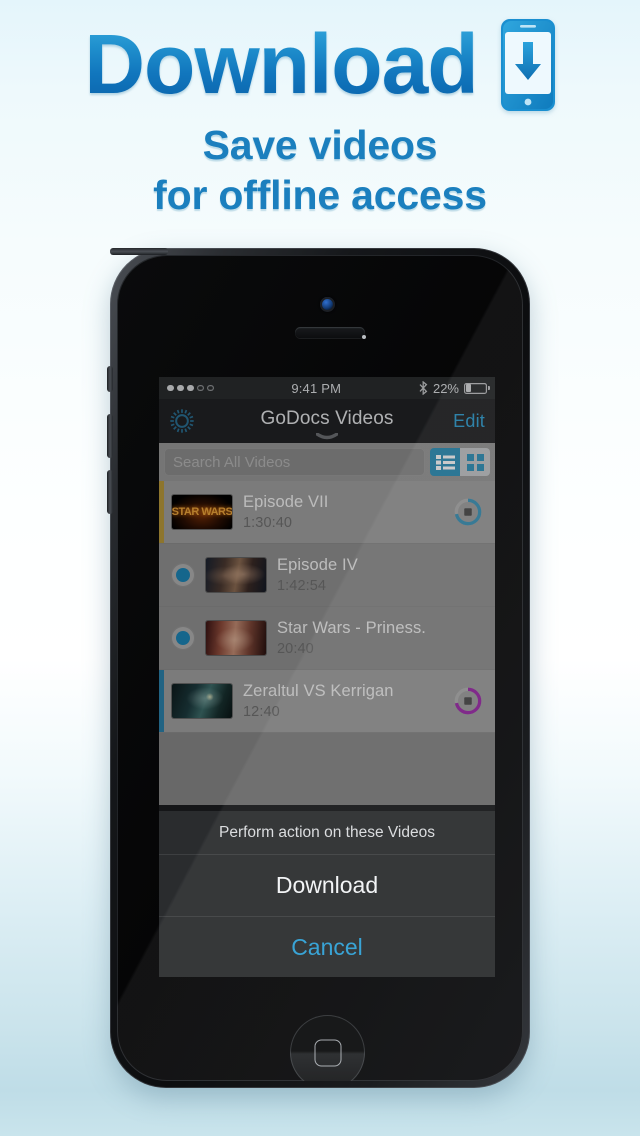 Image resolution: width=640 pixels, height=1136 pixels. Describe the element at coordinates (317, 564) in the screenshot. I see `video-title: Episode IV` at that location.